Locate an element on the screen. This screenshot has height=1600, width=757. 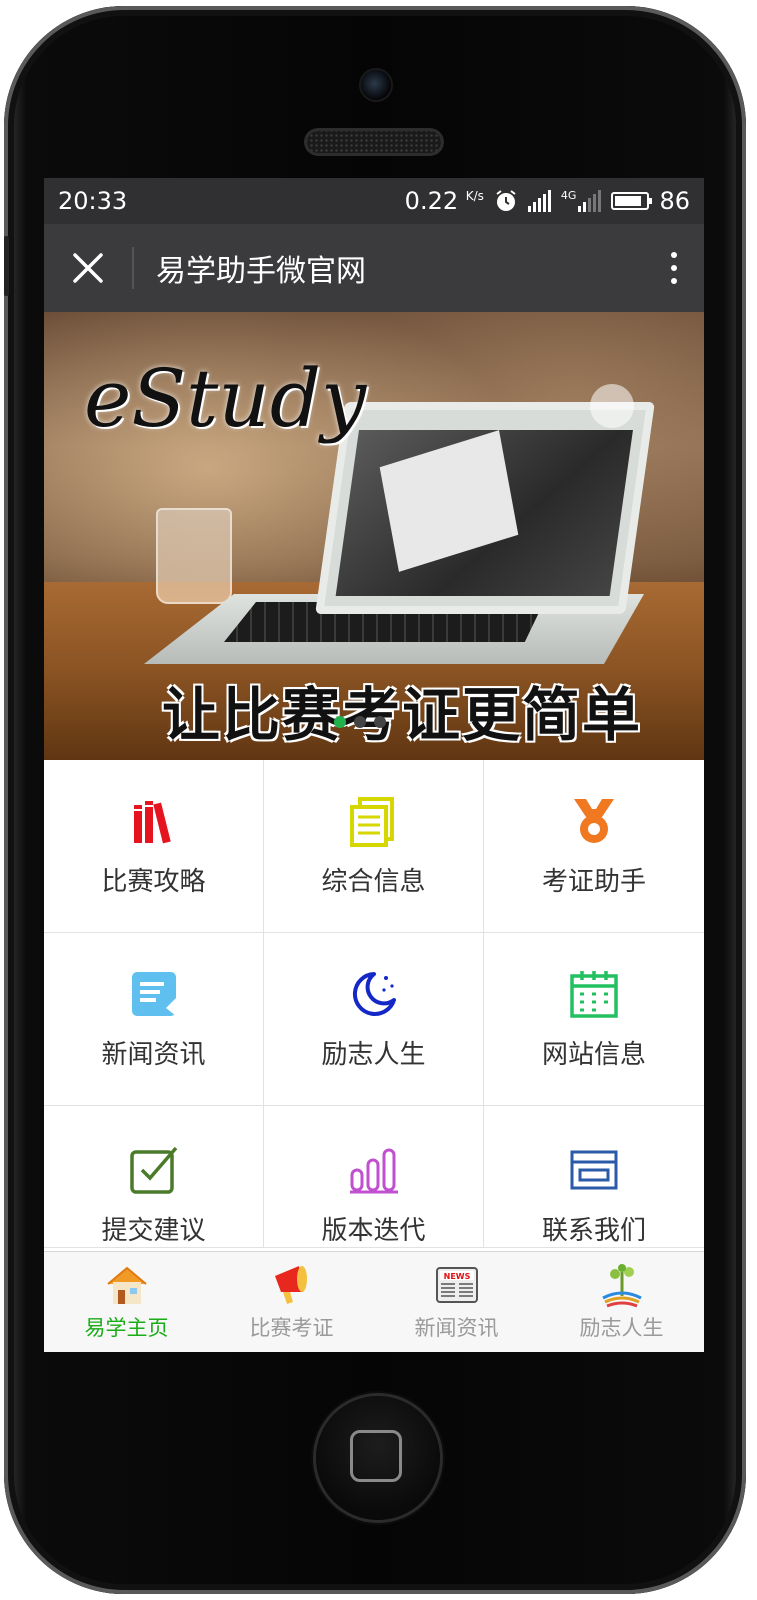
grid-item-general-info: 综合信息 is located at coordinates (374, 846).